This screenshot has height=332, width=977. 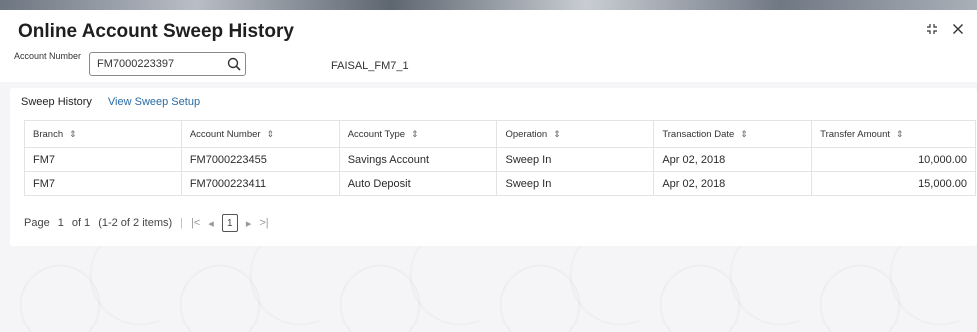 I want to click on column-header-transaction-date: Transaction Date ⇕, so click(x=733, y=134).